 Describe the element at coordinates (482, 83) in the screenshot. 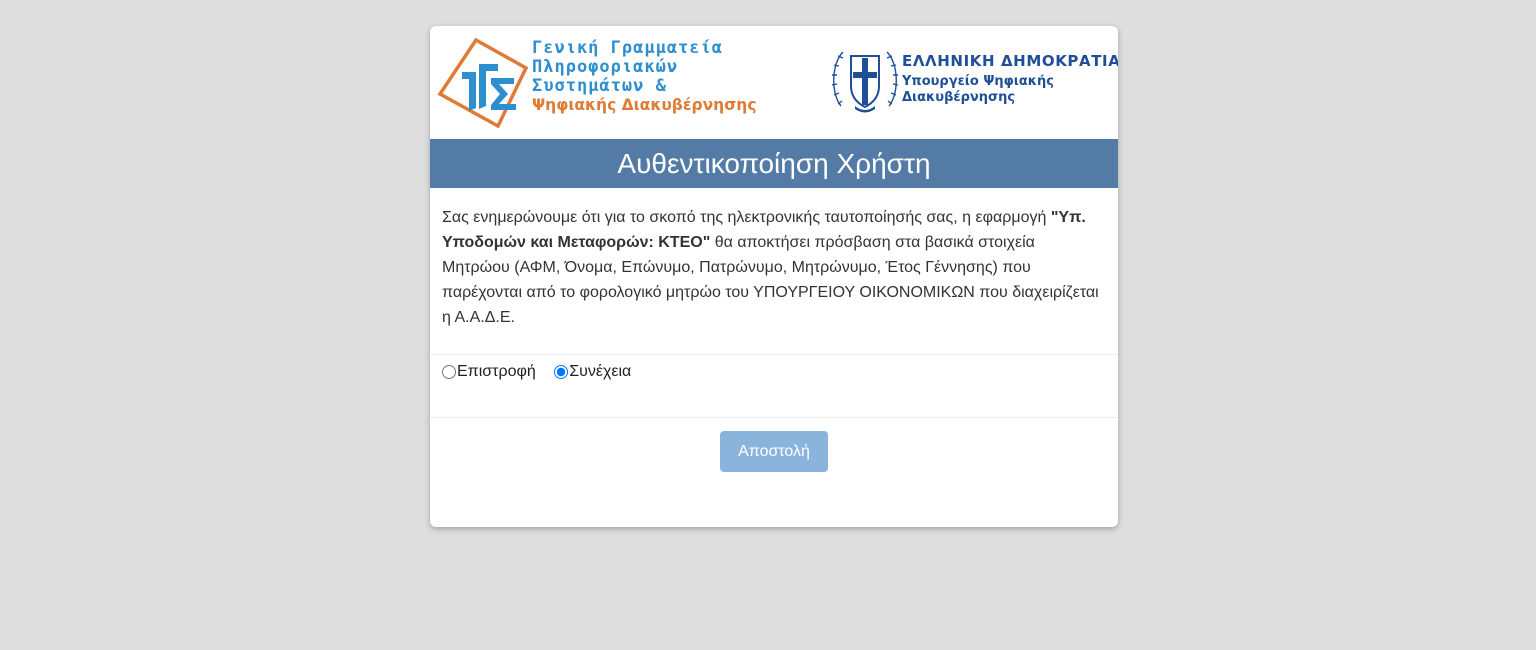

I see `gsis-logo-icon` at that location.